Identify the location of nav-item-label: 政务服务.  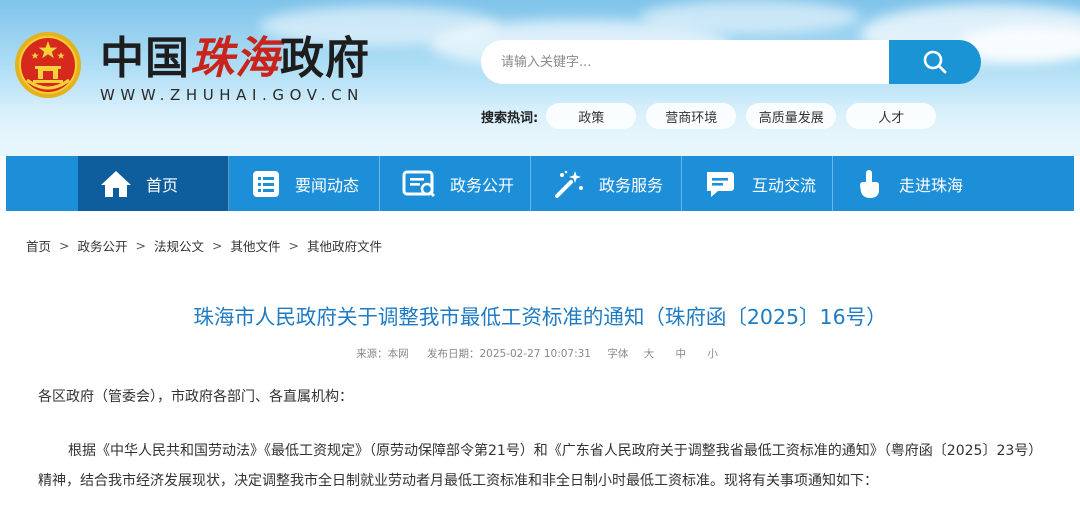
(631, 185).